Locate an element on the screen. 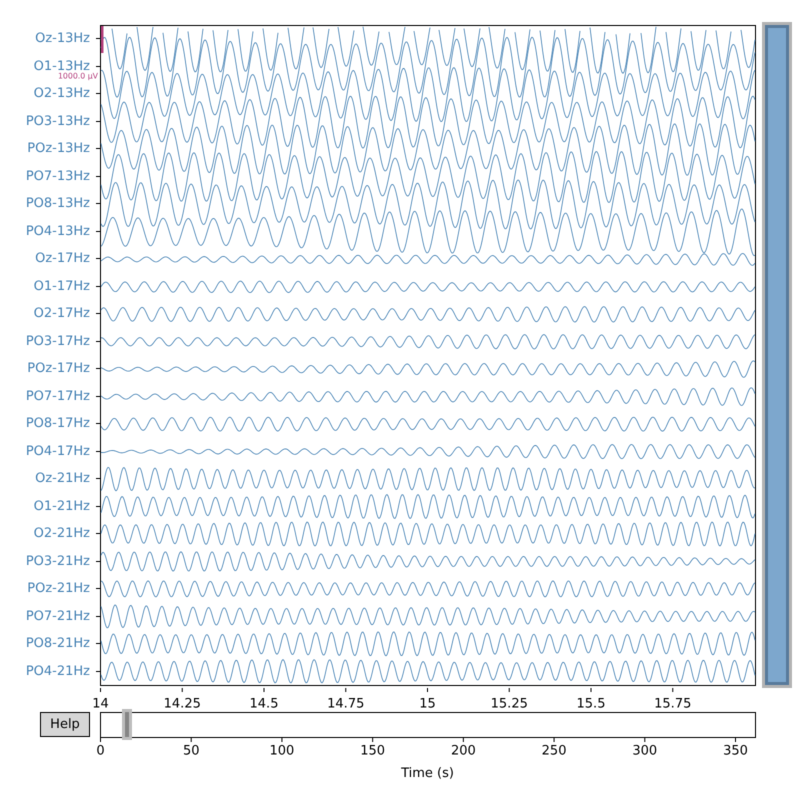  channel-label: POz-13Hz is located at coordinates (58, 149).